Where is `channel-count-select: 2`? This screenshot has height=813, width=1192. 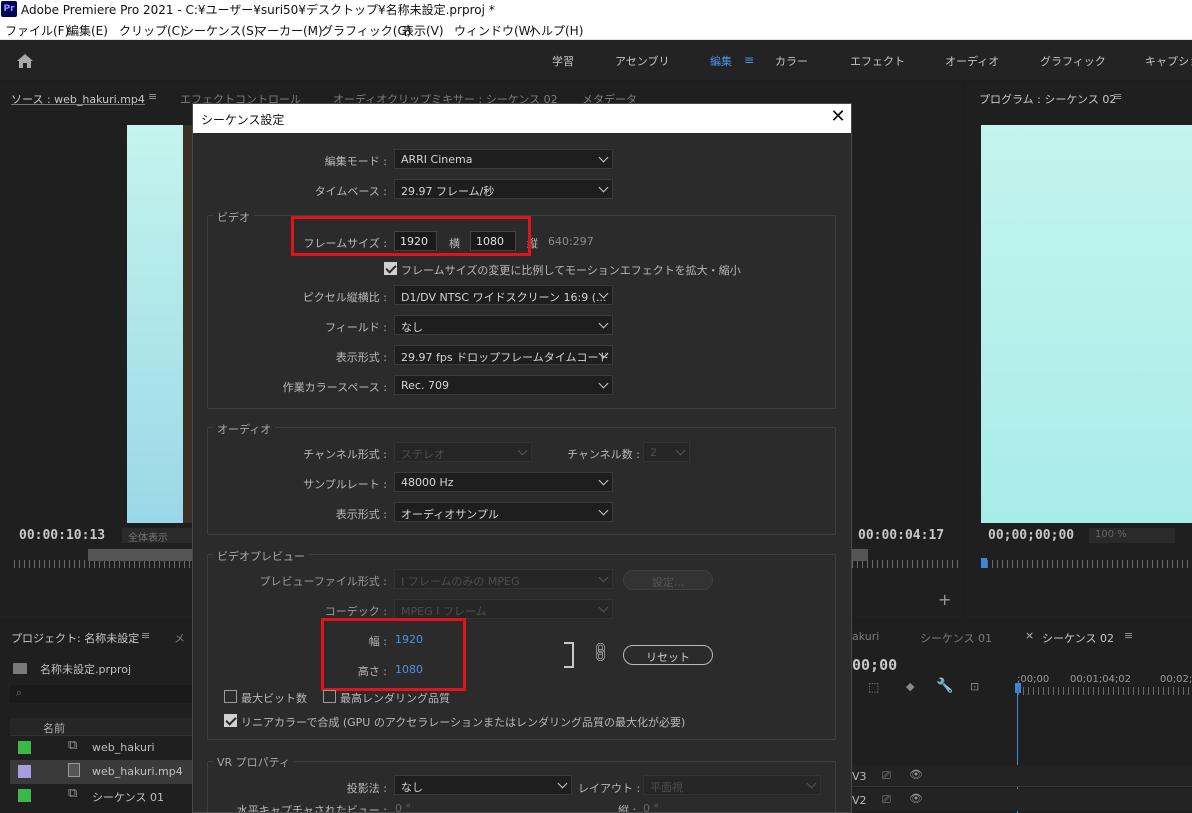
channel-count-select: 2 is located at coordinates (666, 452).